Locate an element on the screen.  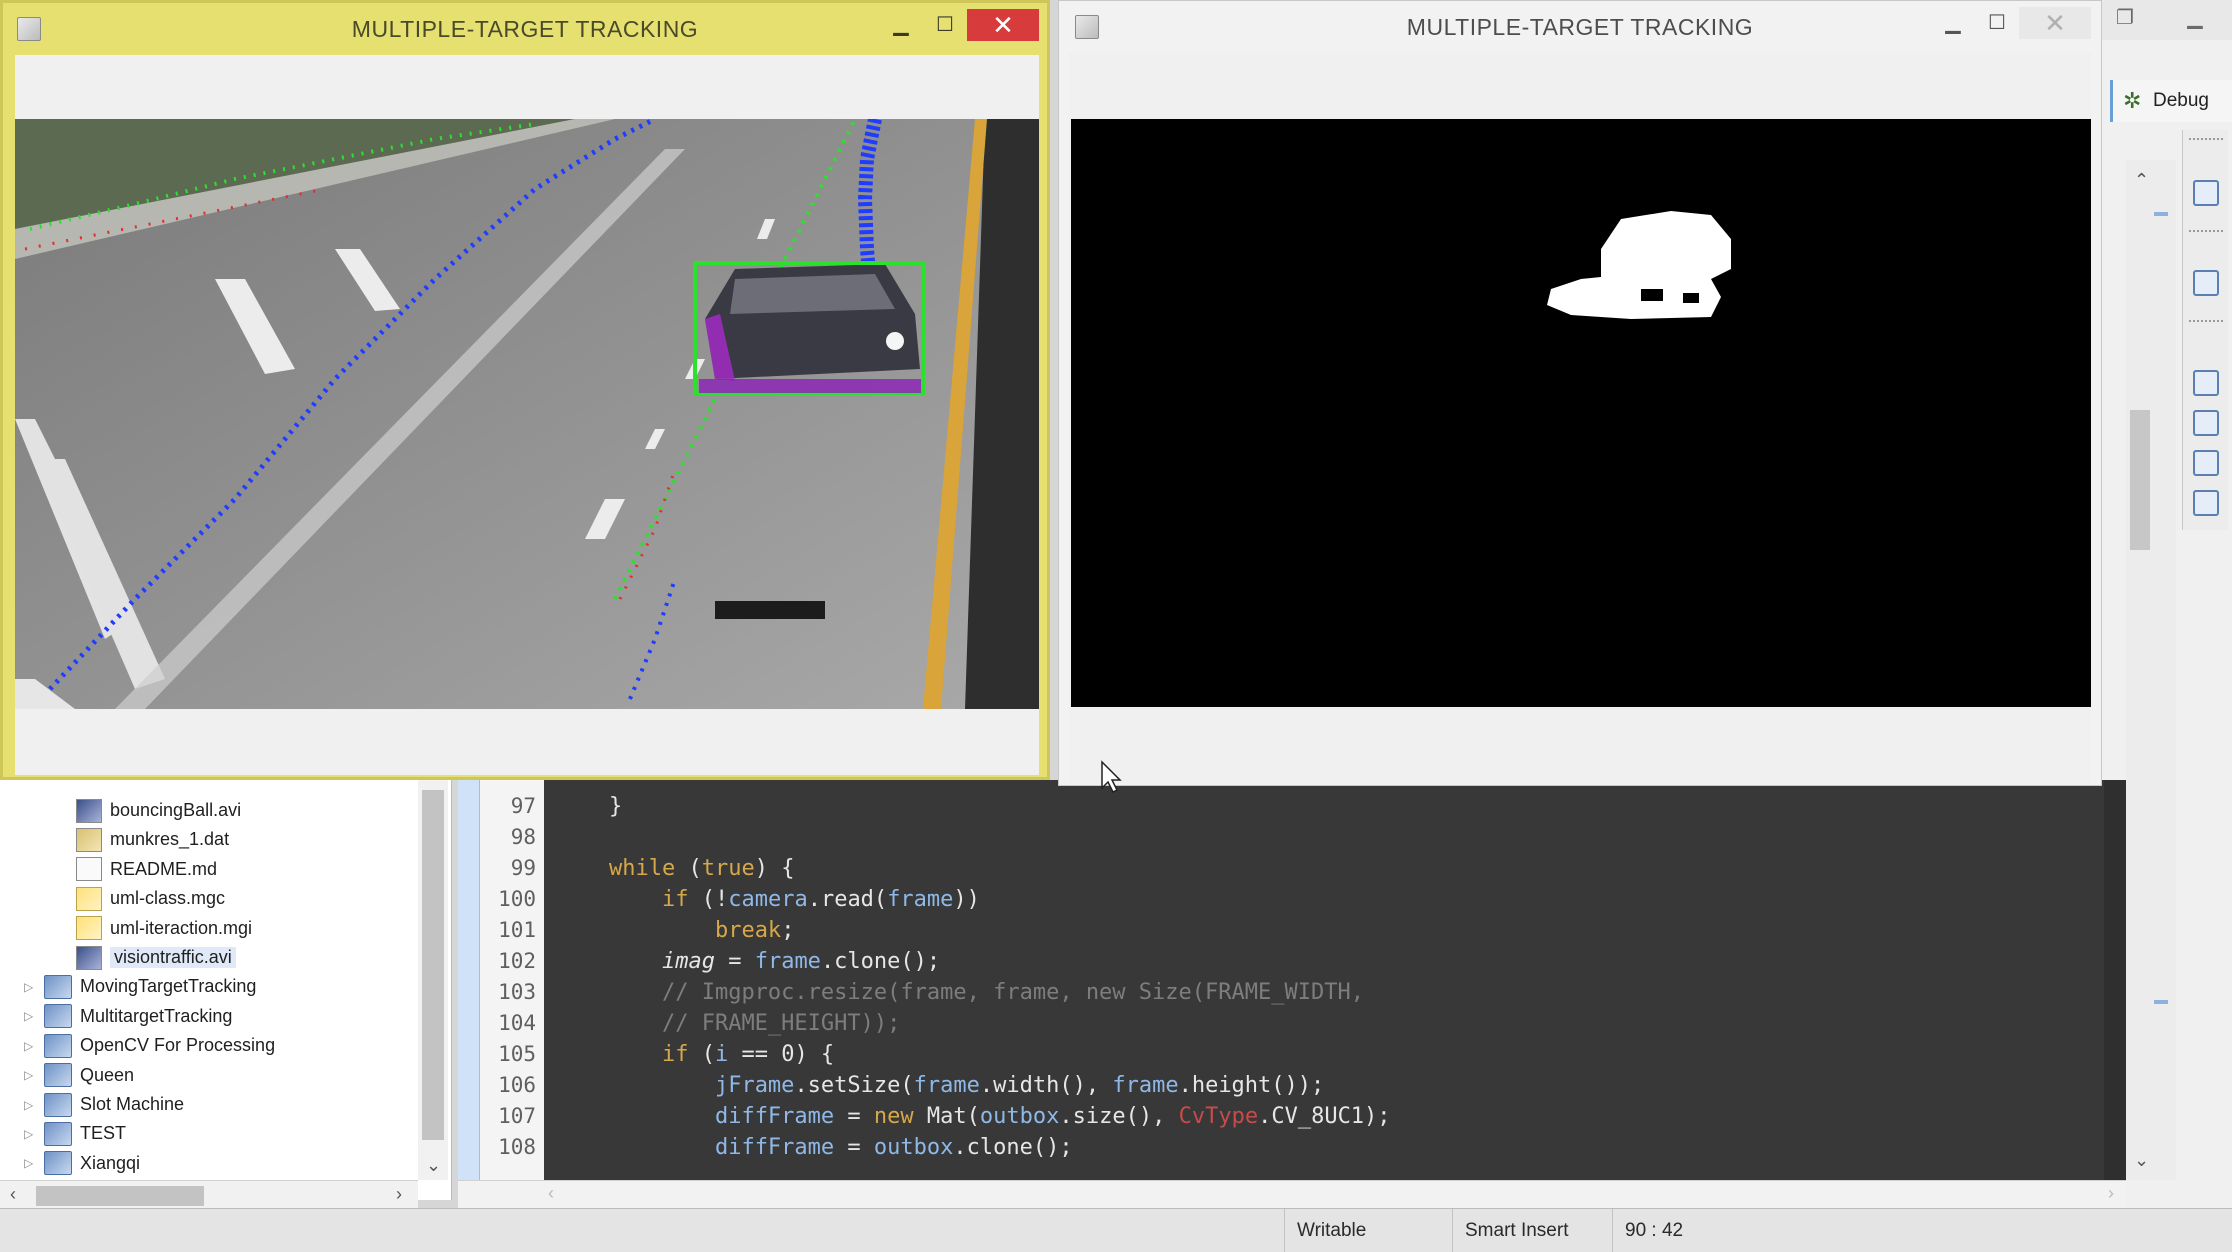
debug-perspective-tab: ✲ Debug is located at coordinates (2171, 101).